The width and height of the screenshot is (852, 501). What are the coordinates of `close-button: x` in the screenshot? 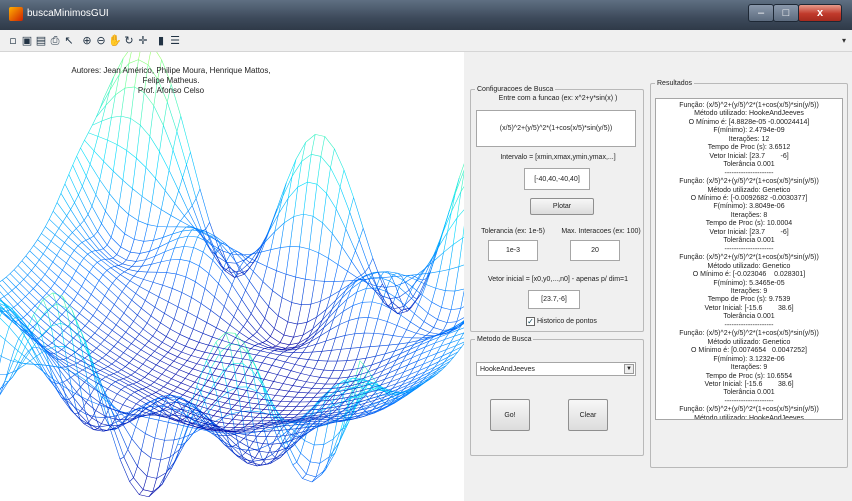 It's located at (820, 13).